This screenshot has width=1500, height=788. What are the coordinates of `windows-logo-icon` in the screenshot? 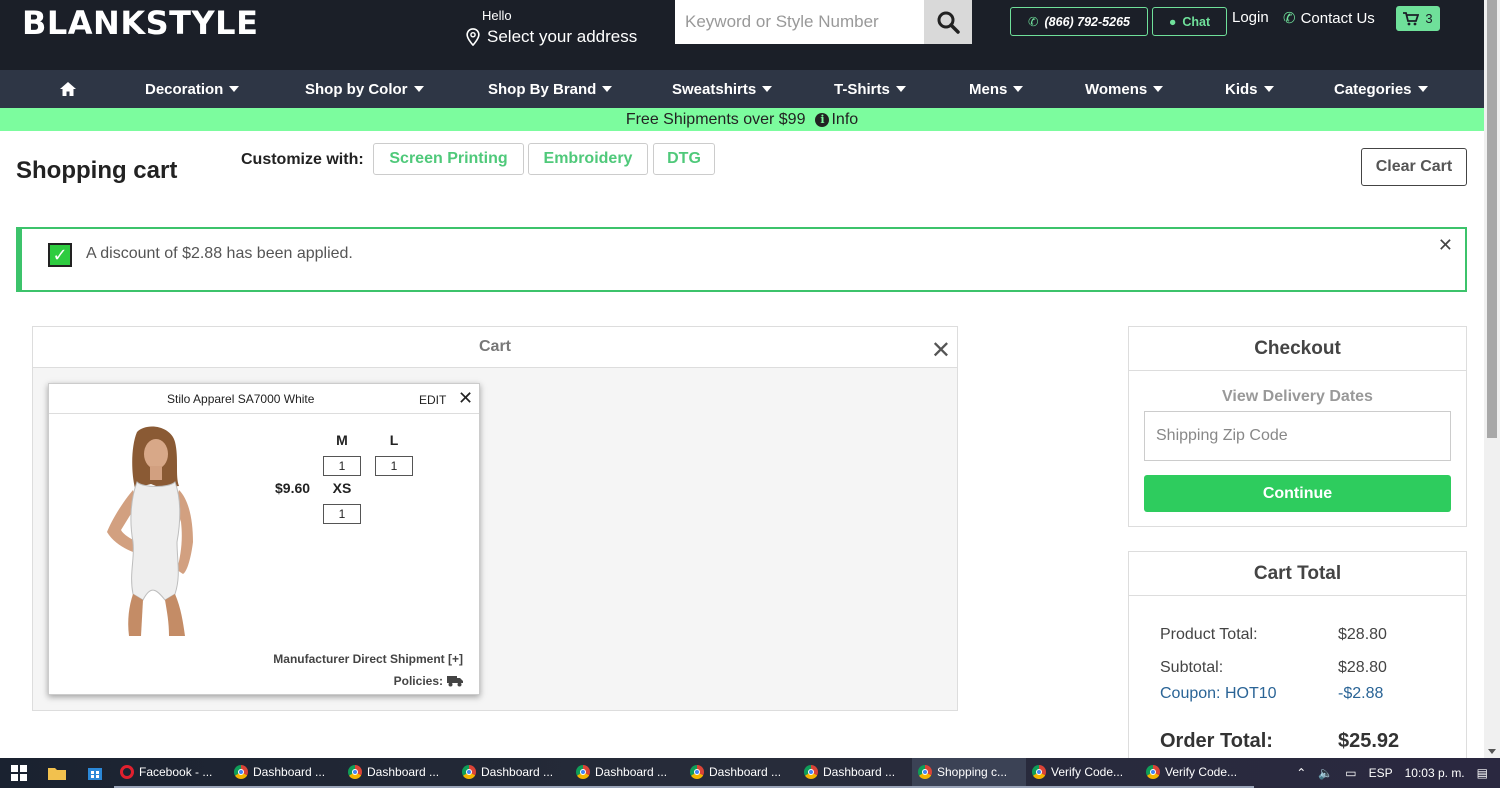 It's located at (19, 773).